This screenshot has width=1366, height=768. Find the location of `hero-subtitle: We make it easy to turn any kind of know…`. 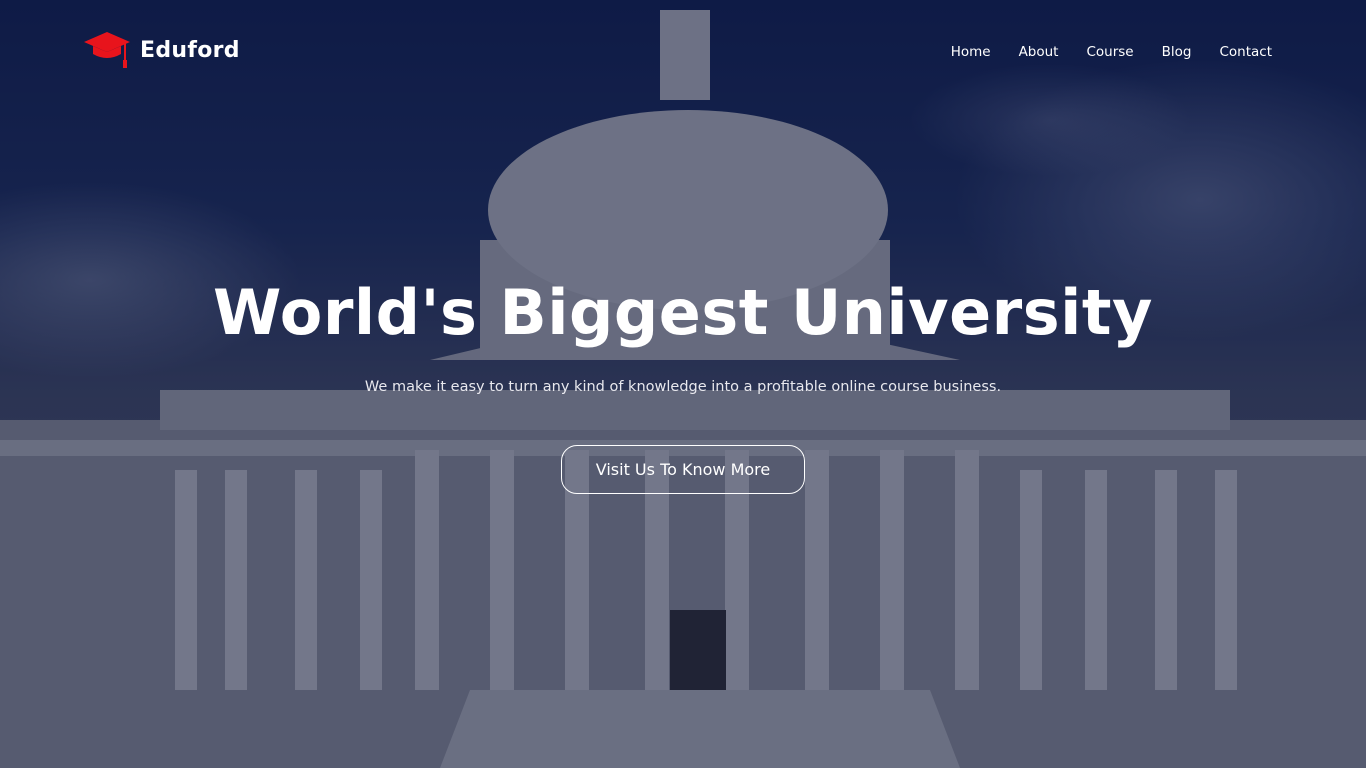

hero-subtitle: We make it easy to turn any kind of know… is located at coordinates (683, 387).